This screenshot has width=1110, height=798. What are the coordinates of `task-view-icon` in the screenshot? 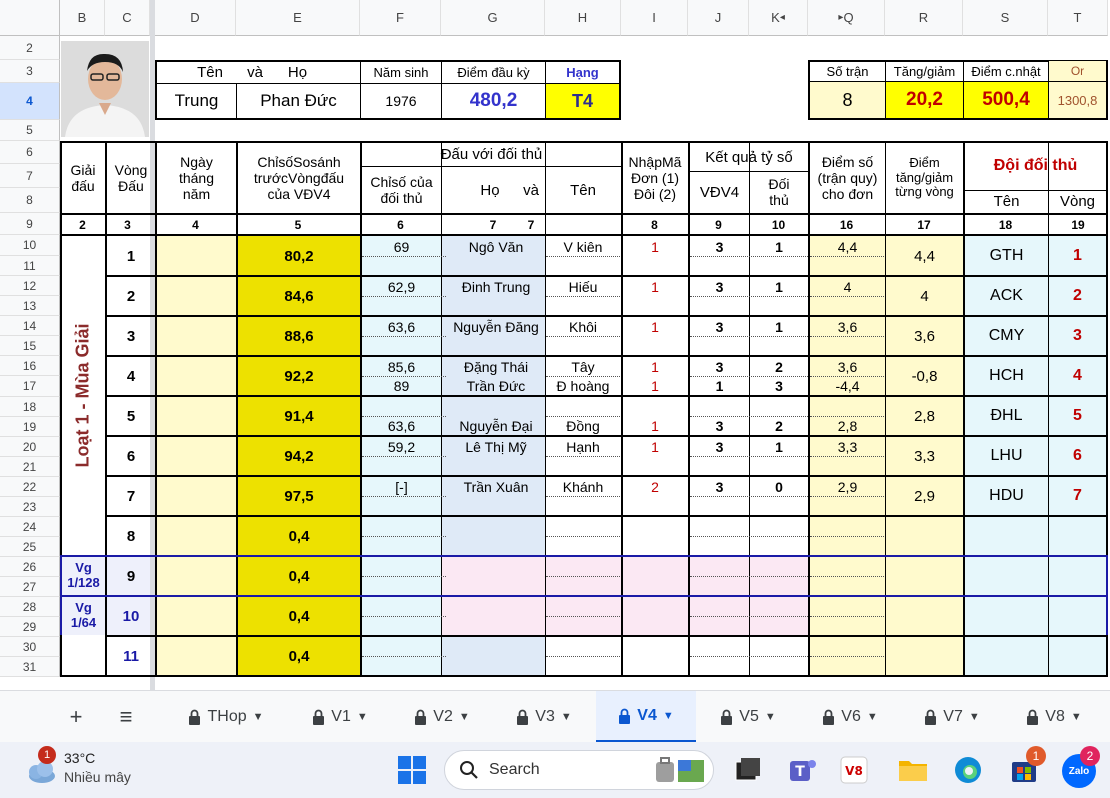 It's located at (748, 770).